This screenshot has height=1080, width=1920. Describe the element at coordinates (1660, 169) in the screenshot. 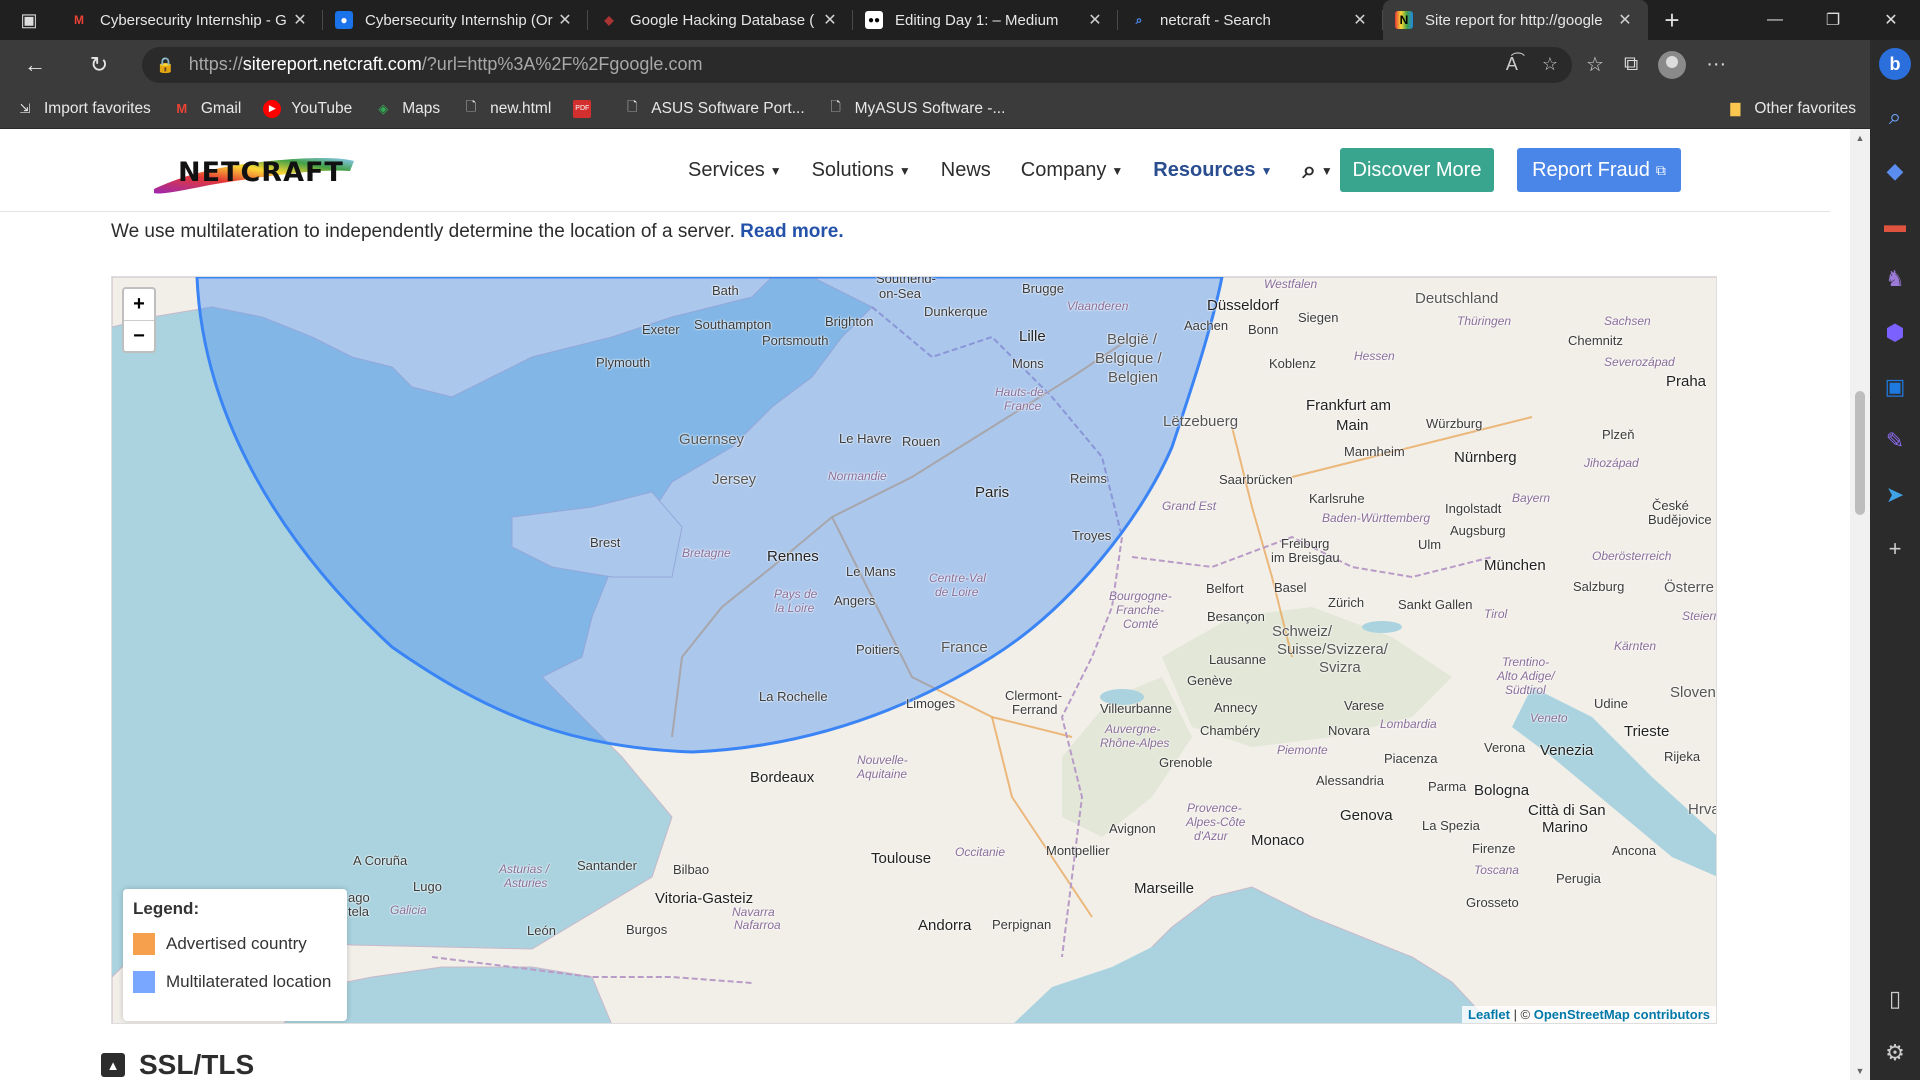

I see `external-link-icon: ⧉` at that location.